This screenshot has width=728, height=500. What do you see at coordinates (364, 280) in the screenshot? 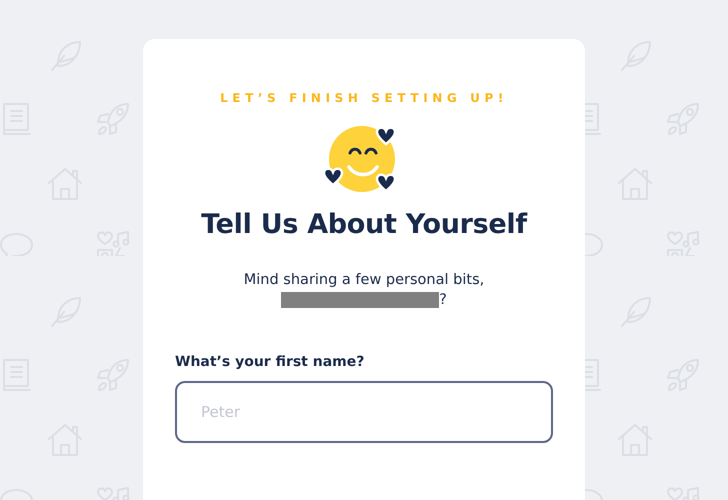
I see `subtitle-text: Mind sharing a few personal bits,` at bounding box center [364, 280].